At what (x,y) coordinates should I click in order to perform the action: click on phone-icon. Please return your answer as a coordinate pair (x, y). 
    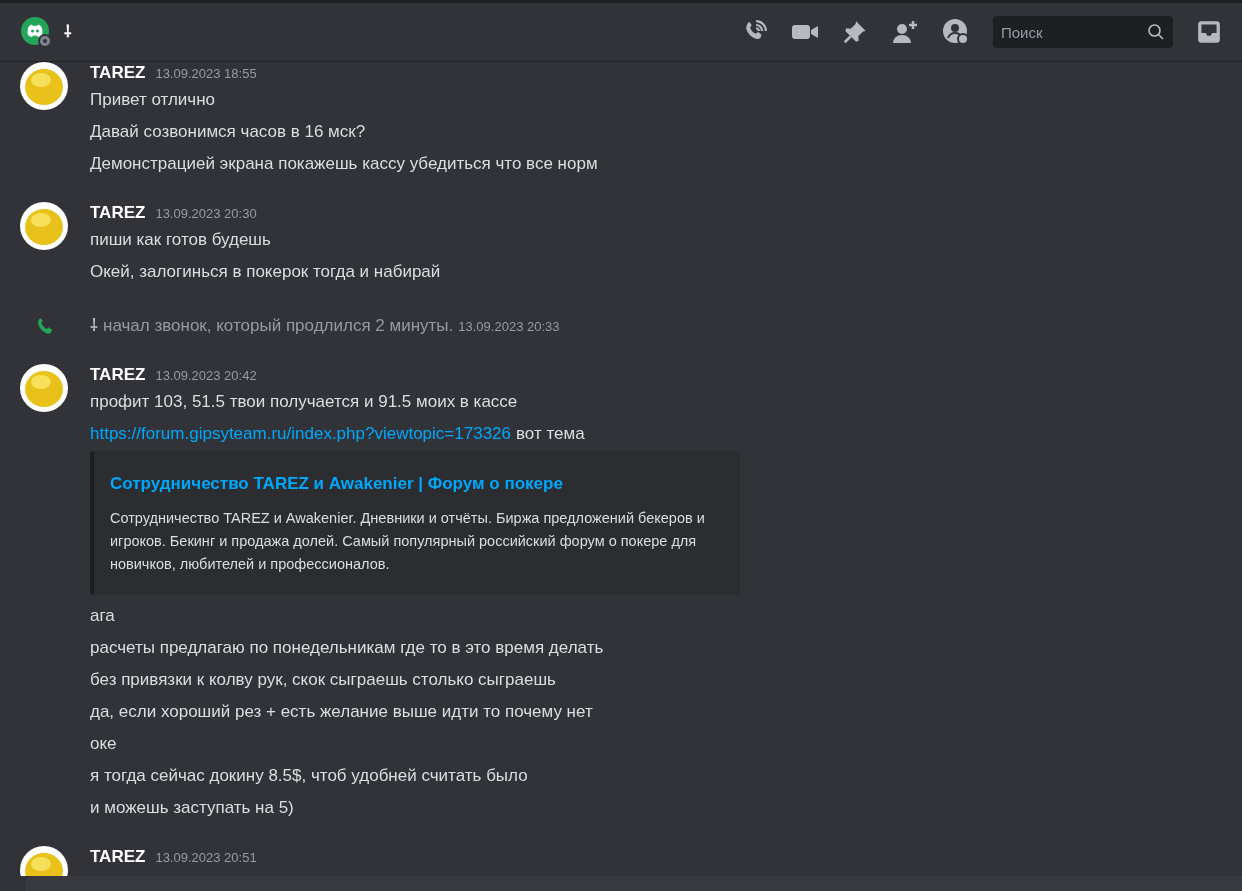
    Looking at the image, I should click on (45, 326).